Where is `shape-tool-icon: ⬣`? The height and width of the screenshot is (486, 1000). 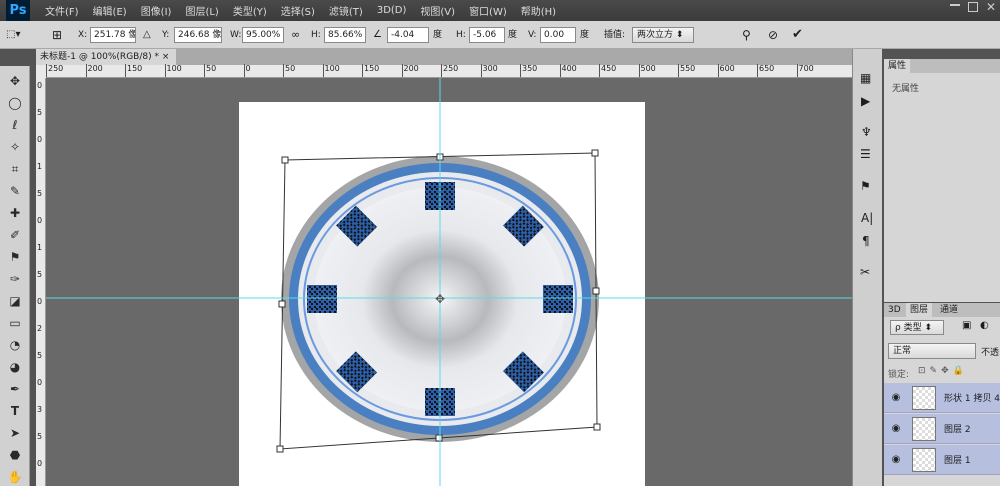 shape-tool-icon: ⬣ is located at coordinates (15, 455).